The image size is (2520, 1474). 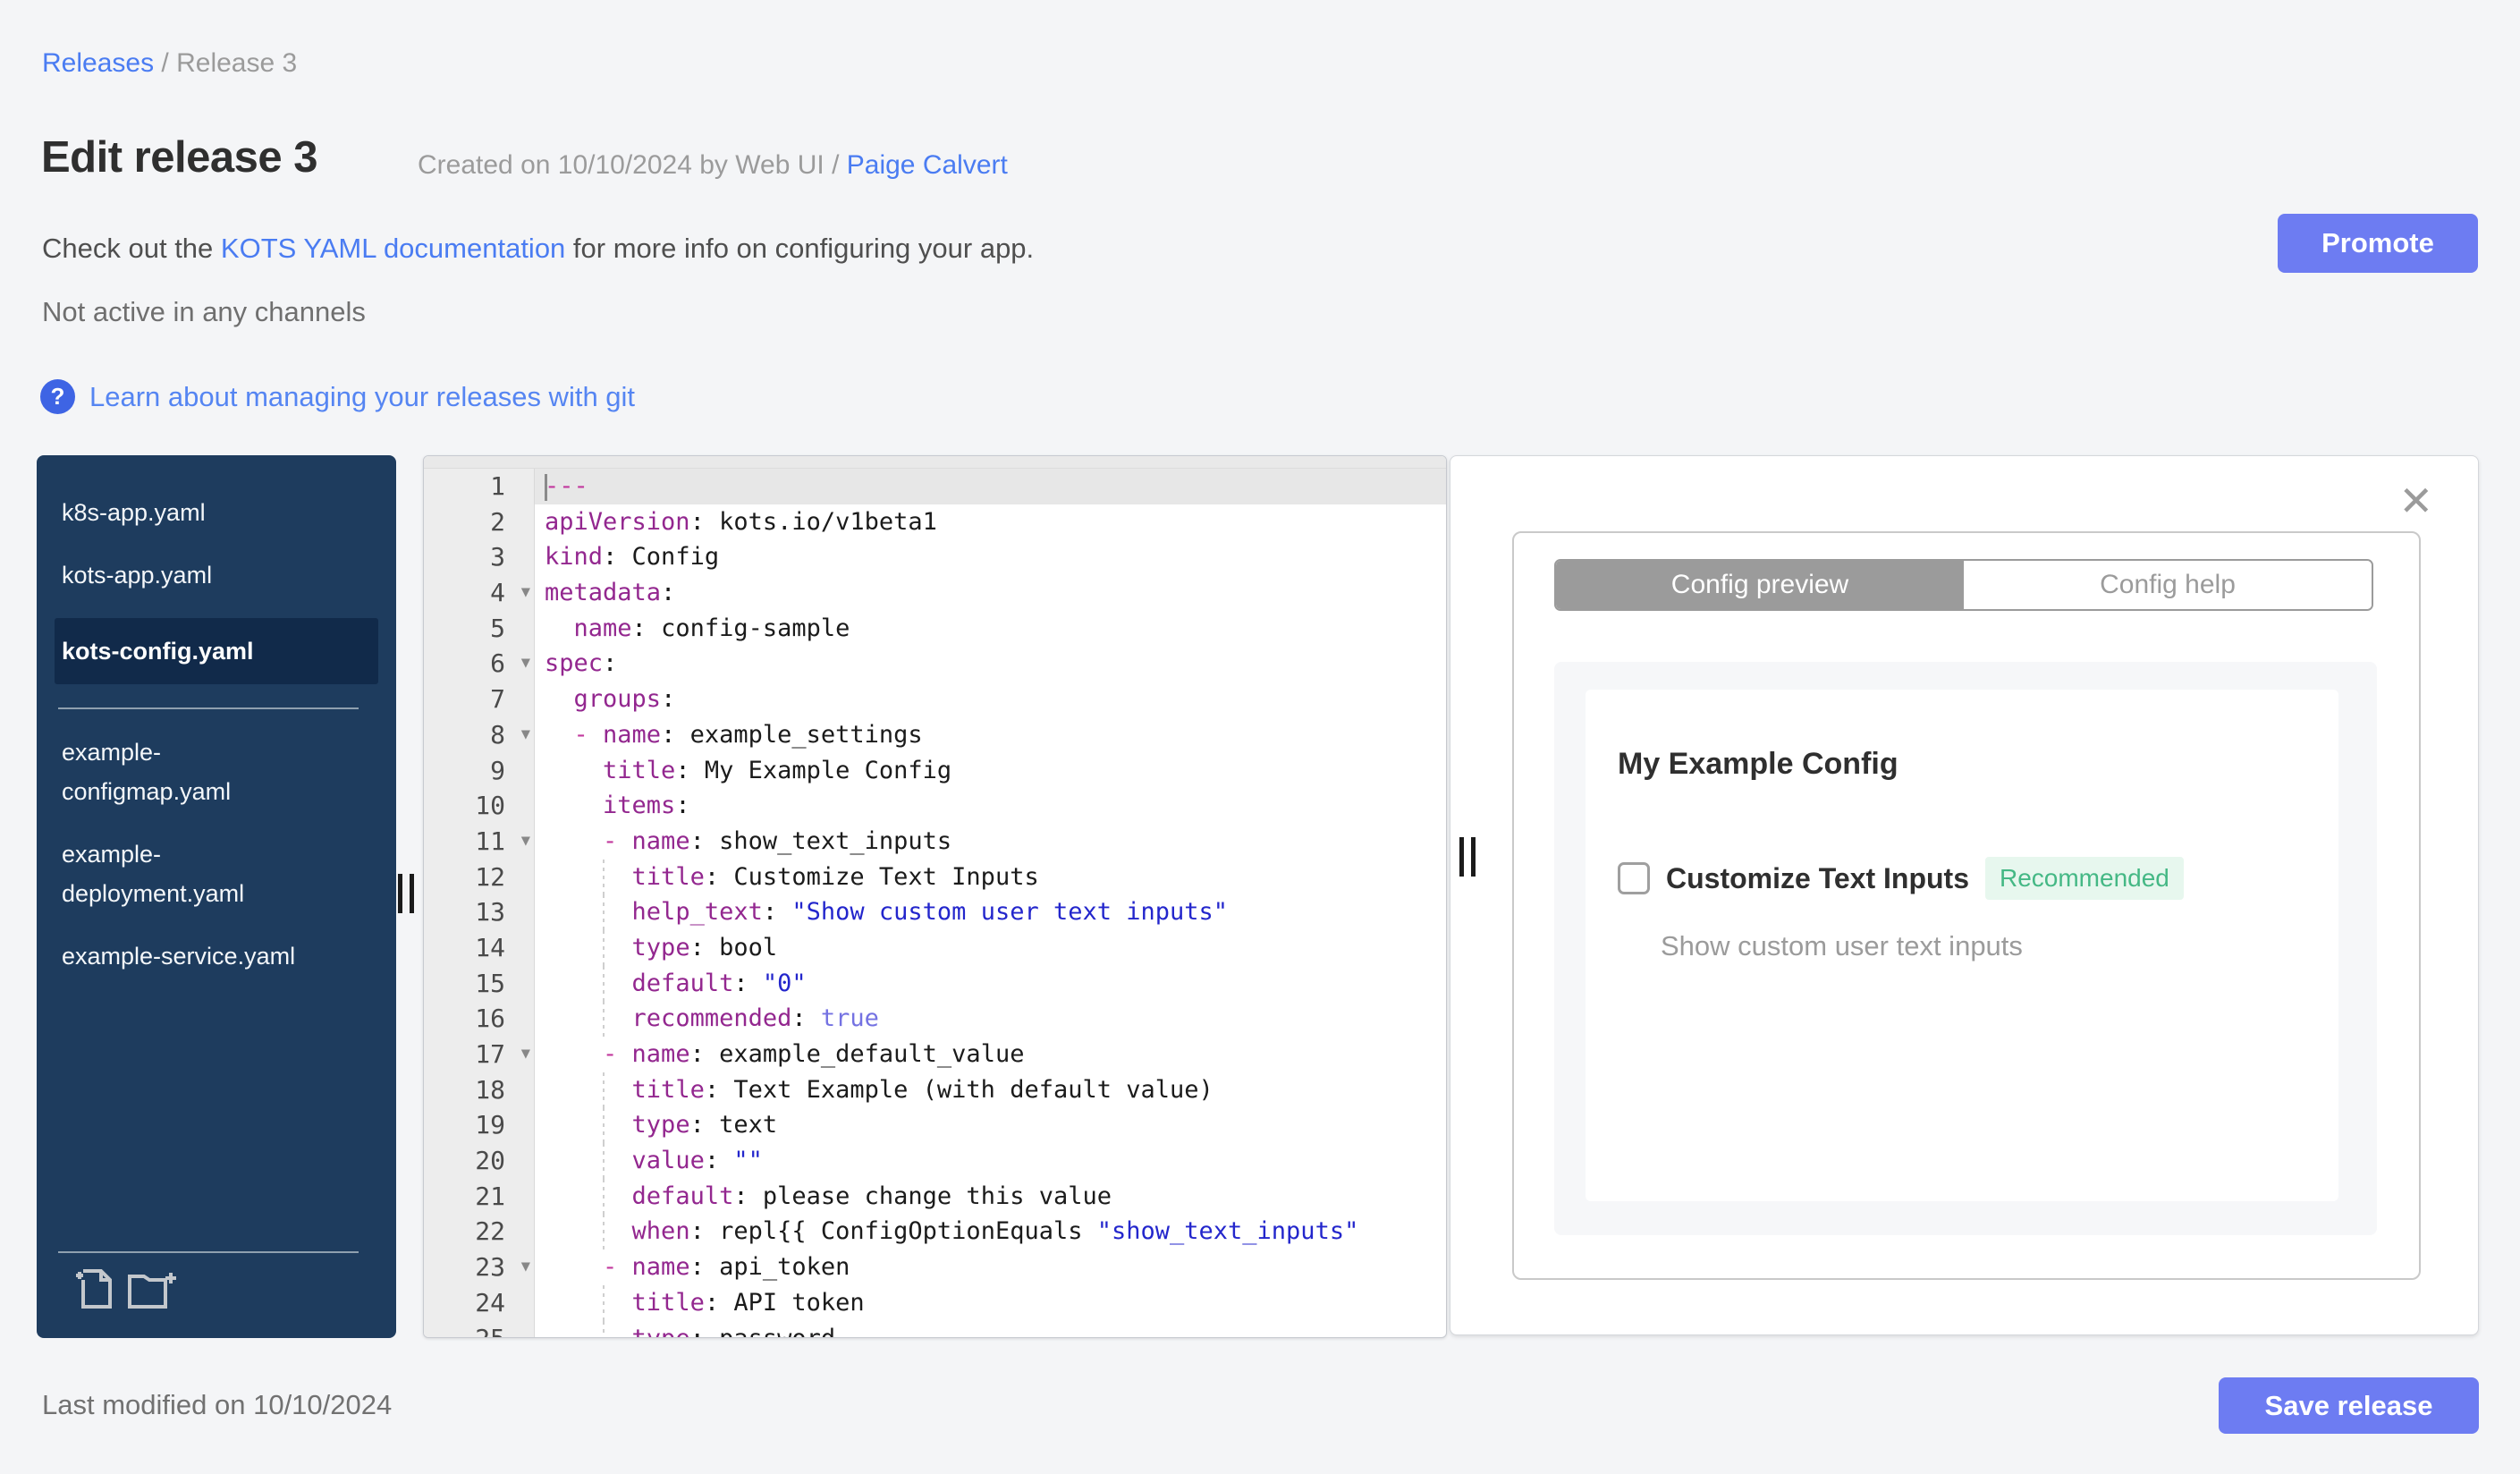 I want to click on code-line-content: - name: api_token, so click(x=990, y=1267).